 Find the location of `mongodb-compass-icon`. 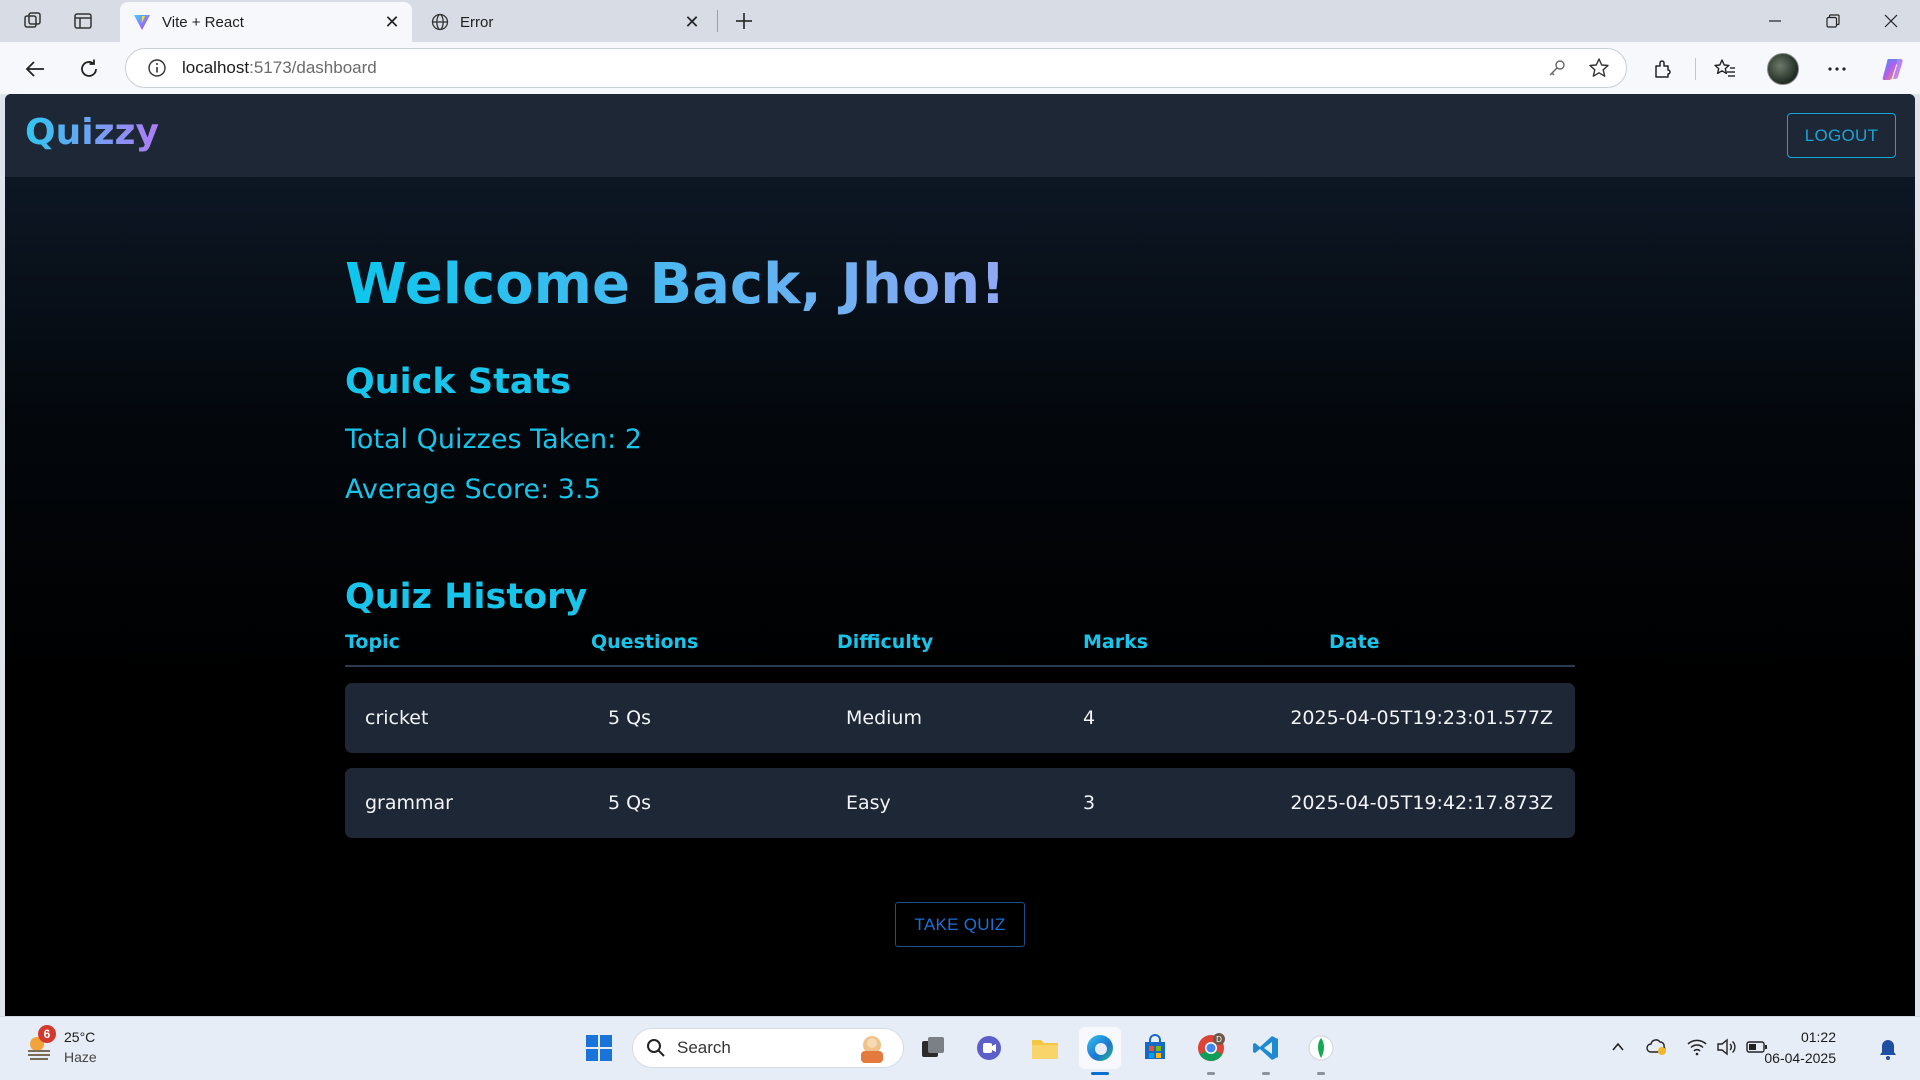

mongodb-compass-icon is located at coordinates (1321, 1048).